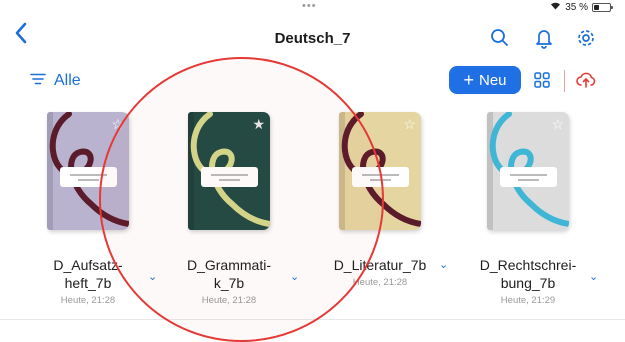 This screenshot has height=342, width=625. Describe the element at coordinates (312, 319) in the screenshot. I see `bottom-divider` at that location.